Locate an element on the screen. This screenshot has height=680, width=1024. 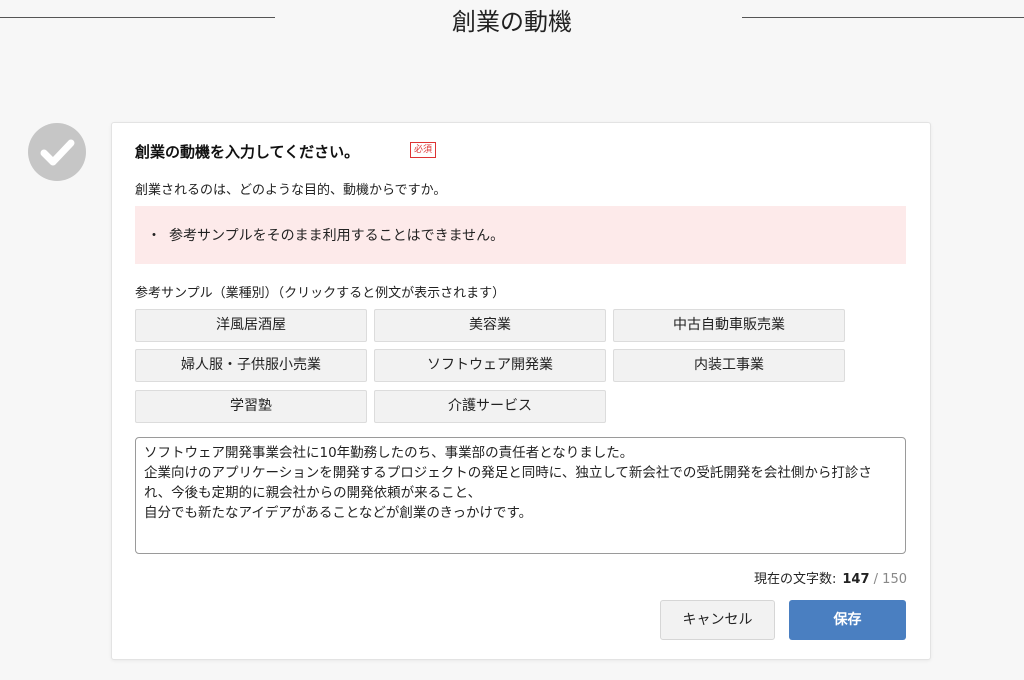
sample-button: 学習塾 is located at coordinates (251, 406).